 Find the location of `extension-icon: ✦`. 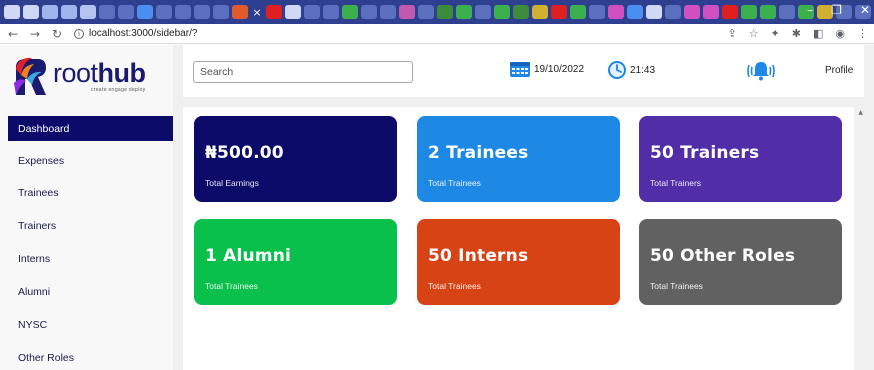

extension-icon: ✦ is located at coordinates (775, 33).